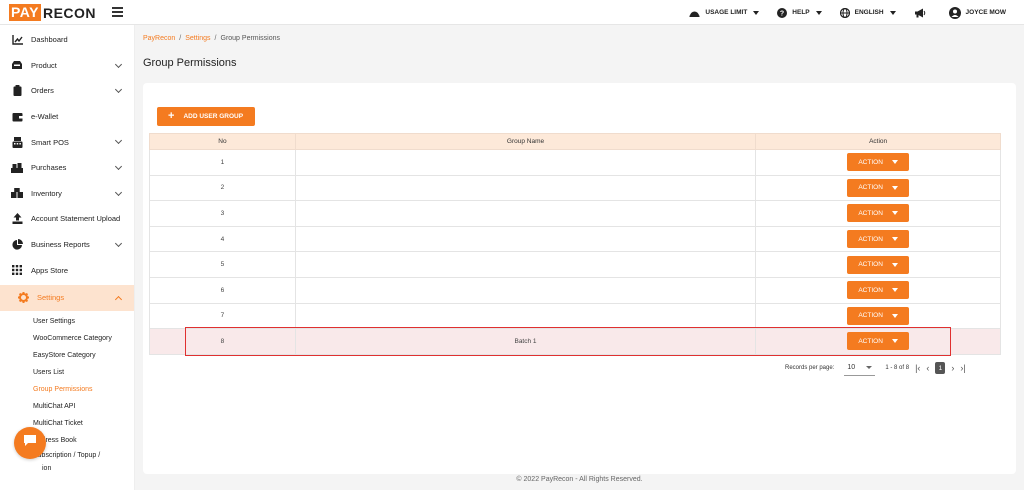 The width and height of the screenshot is (1024, 490). I want to click on table-header-row: No Group Name Action, so click(575, 141).